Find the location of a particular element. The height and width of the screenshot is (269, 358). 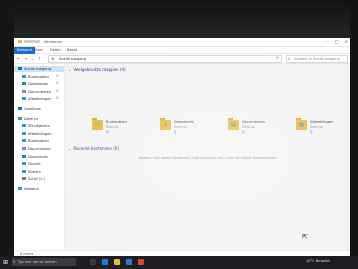

recent-files-header: Recente bestanden (0) is located at coordinates (96, 148).